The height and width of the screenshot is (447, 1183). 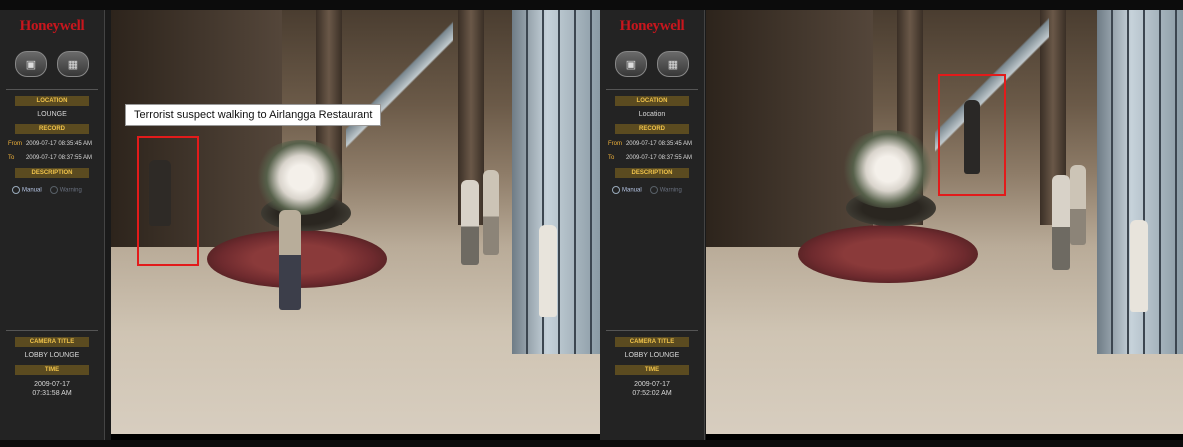 I want to click on location-value: Location, so click(x=652, y=114).